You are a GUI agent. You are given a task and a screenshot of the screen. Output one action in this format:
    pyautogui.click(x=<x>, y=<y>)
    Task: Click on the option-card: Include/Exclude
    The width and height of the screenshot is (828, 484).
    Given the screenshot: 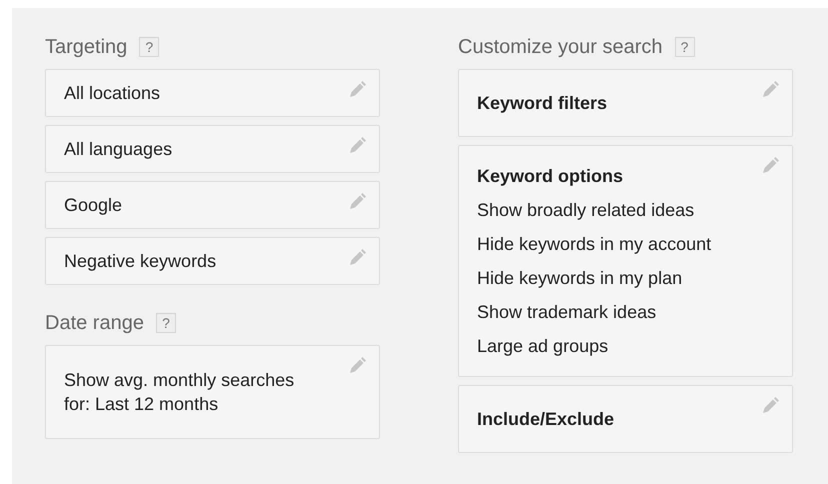 What is the action you would take?
    pyautogui.click(x=625, y=419)
    